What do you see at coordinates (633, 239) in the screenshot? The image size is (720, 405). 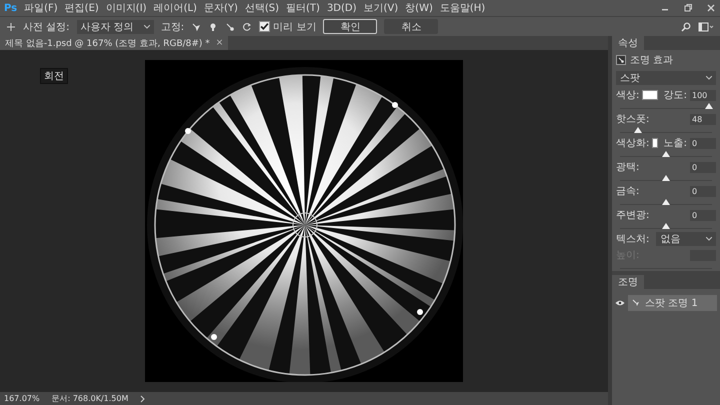 I see `field-label: 텍스처:` at bounding box center [633, 239].